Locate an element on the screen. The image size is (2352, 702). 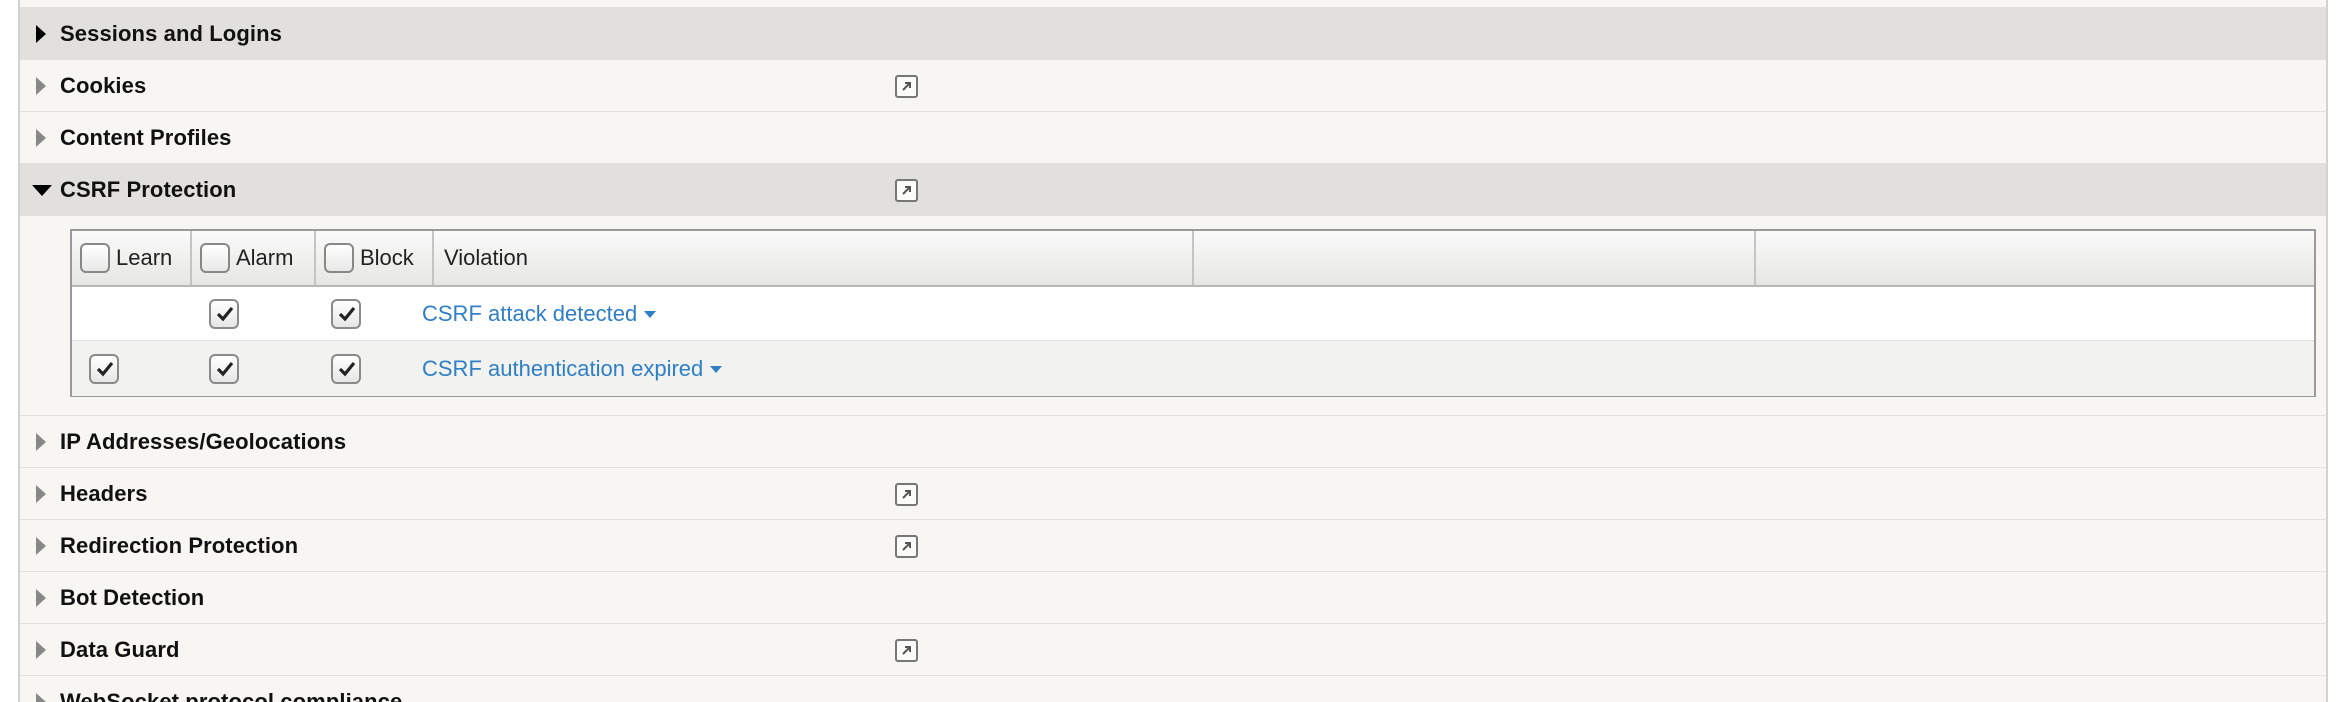
header-learn-label: Learn is located at coordinates (144, 257).